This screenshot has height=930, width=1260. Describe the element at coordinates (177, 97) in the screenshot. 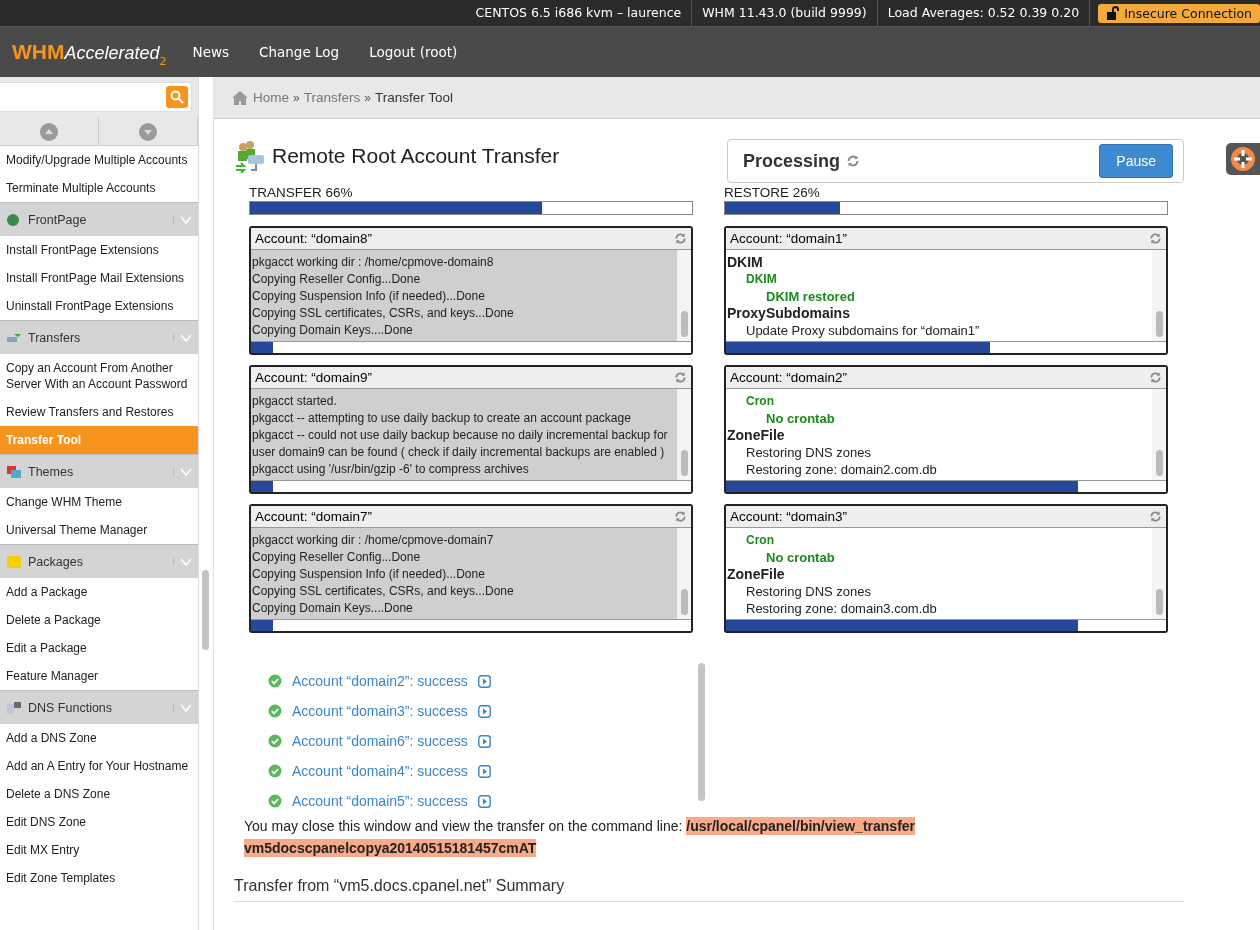

I see `search-button` at that location.